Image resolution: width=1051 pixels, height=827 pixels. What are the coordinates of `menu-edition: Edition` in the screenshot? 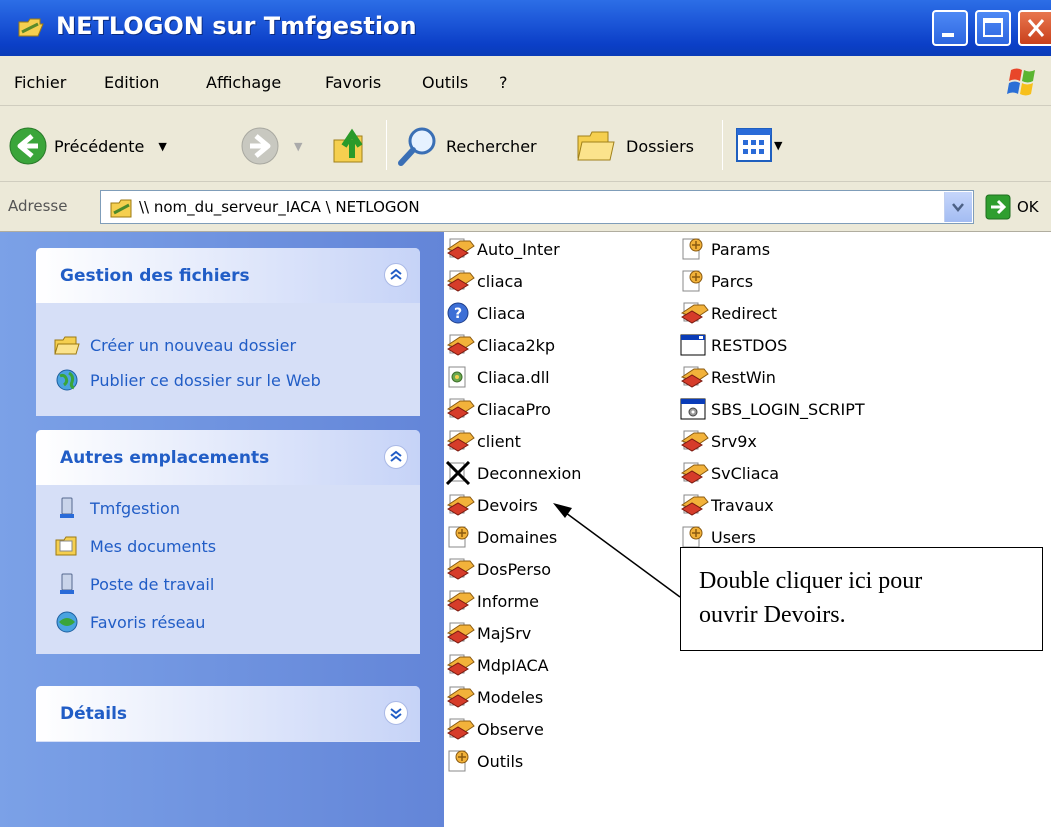 It's located at (131, 82).